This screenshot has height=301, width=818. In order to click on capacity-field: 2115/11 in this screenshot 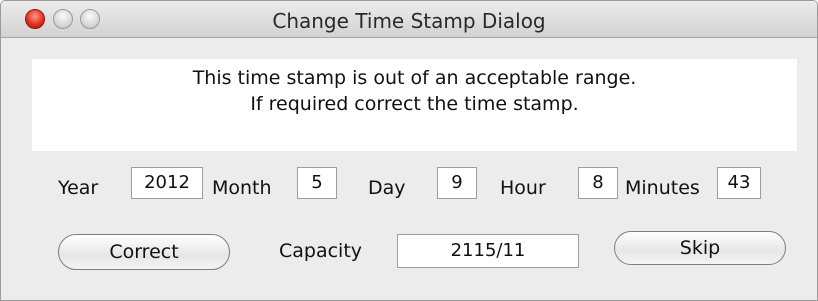, I will do `click(488, 251)`.